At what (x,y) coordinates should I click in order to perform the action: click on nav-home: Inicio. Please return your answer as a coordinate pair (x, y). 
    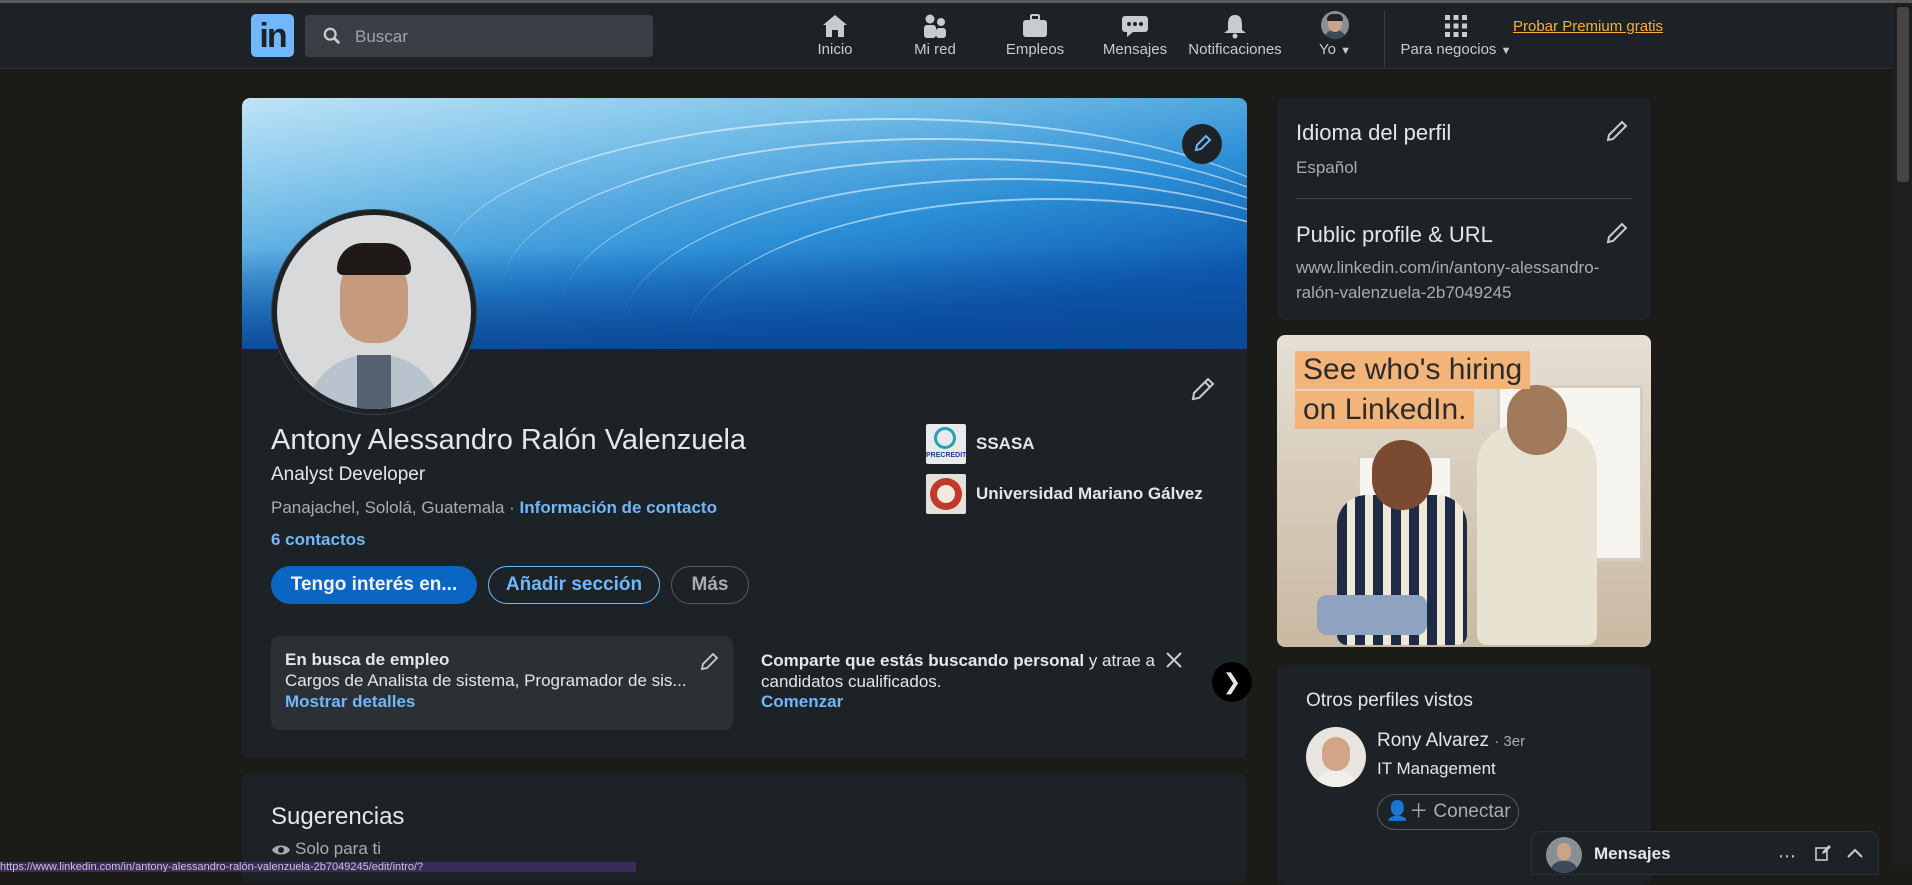
    Looking at the image, I should click on (835, 37).